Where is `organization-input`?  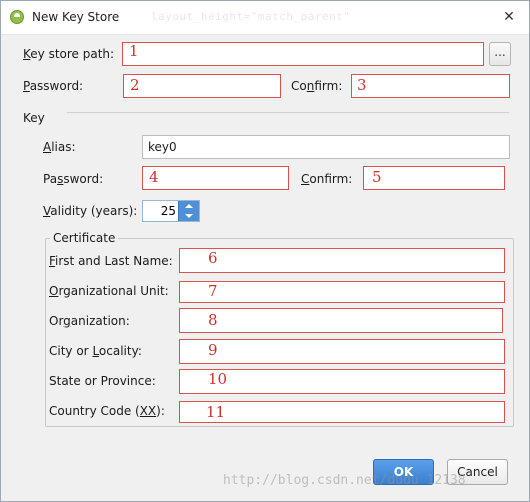
organization-input is located at coordinates (341, 320).